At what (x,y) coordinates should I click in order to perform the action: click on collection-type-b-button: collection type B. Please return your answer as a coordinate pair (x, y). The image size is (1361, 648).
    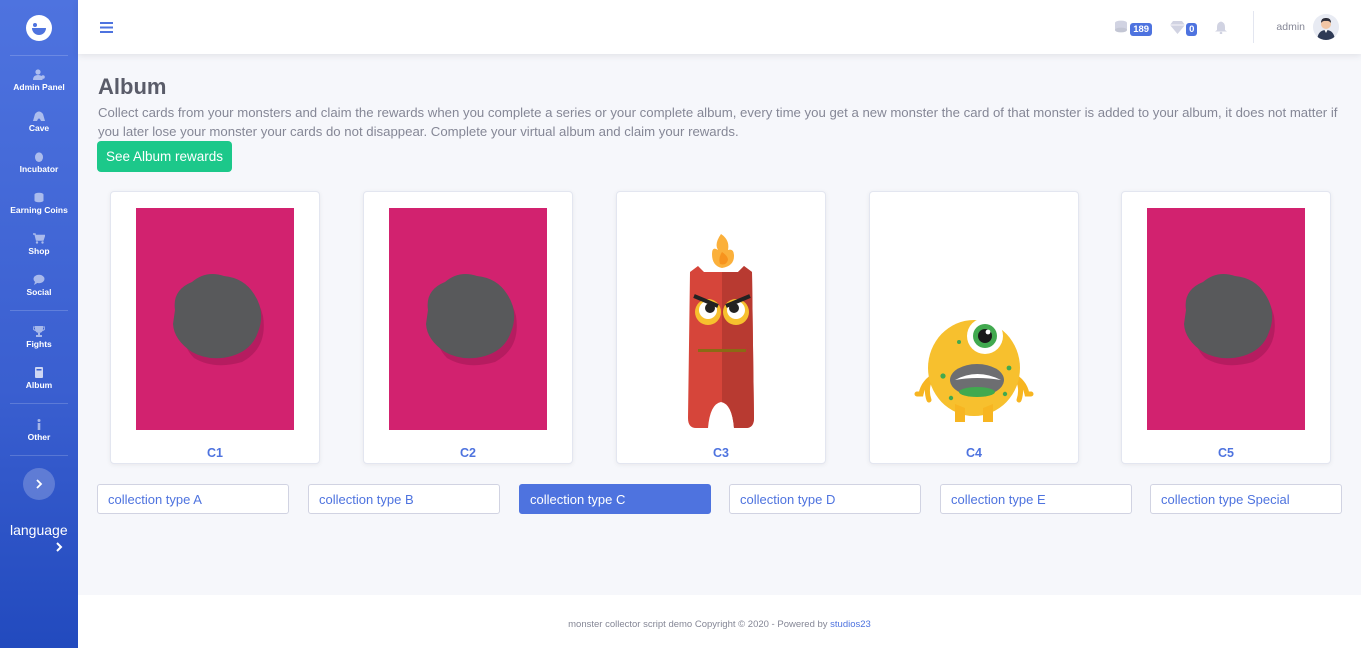
    Looking at the image, I should click on (404, 499).